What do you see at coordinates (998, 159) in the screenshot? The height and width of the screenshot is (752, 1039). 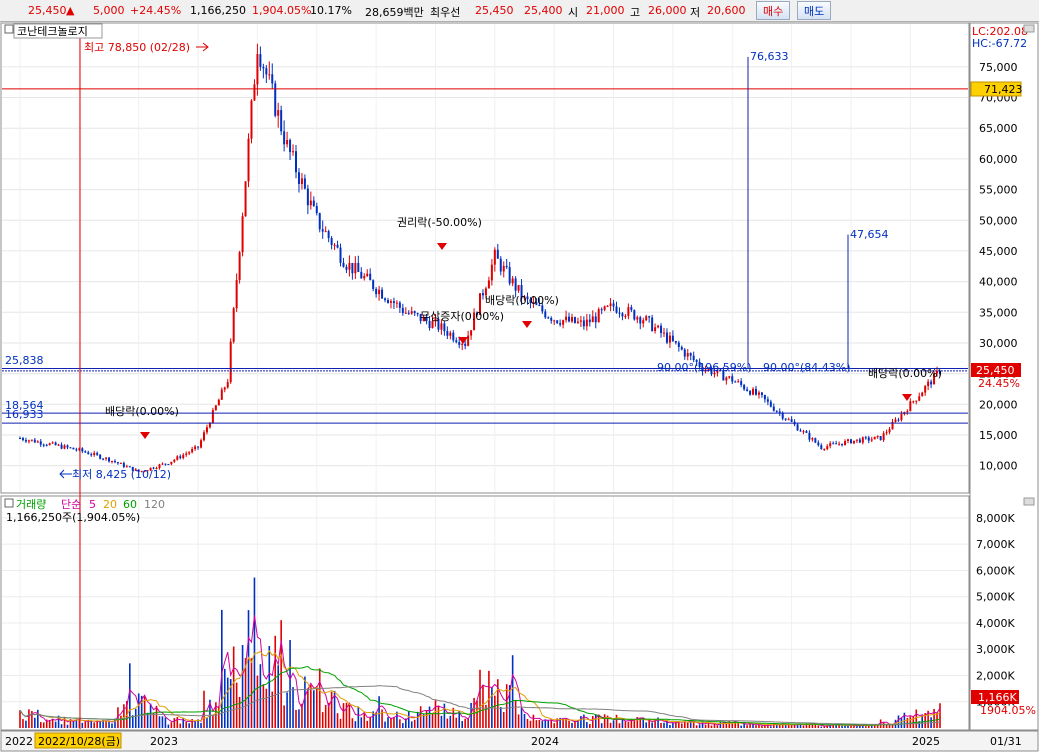 I see `price-tick-label: 60,000` at bounding box center [998, 159].